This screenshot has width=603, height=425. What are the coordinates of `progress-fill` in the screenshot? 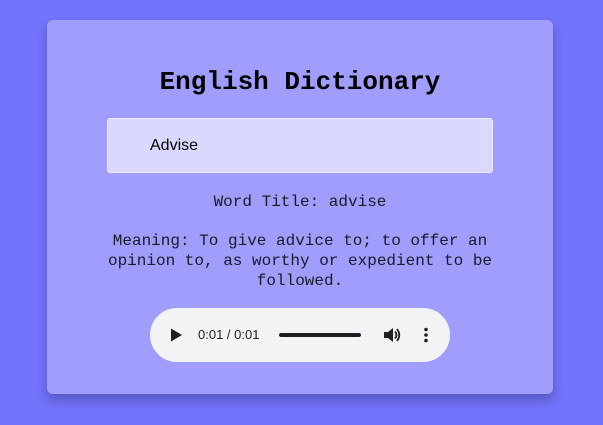 It's located at (320, 335).